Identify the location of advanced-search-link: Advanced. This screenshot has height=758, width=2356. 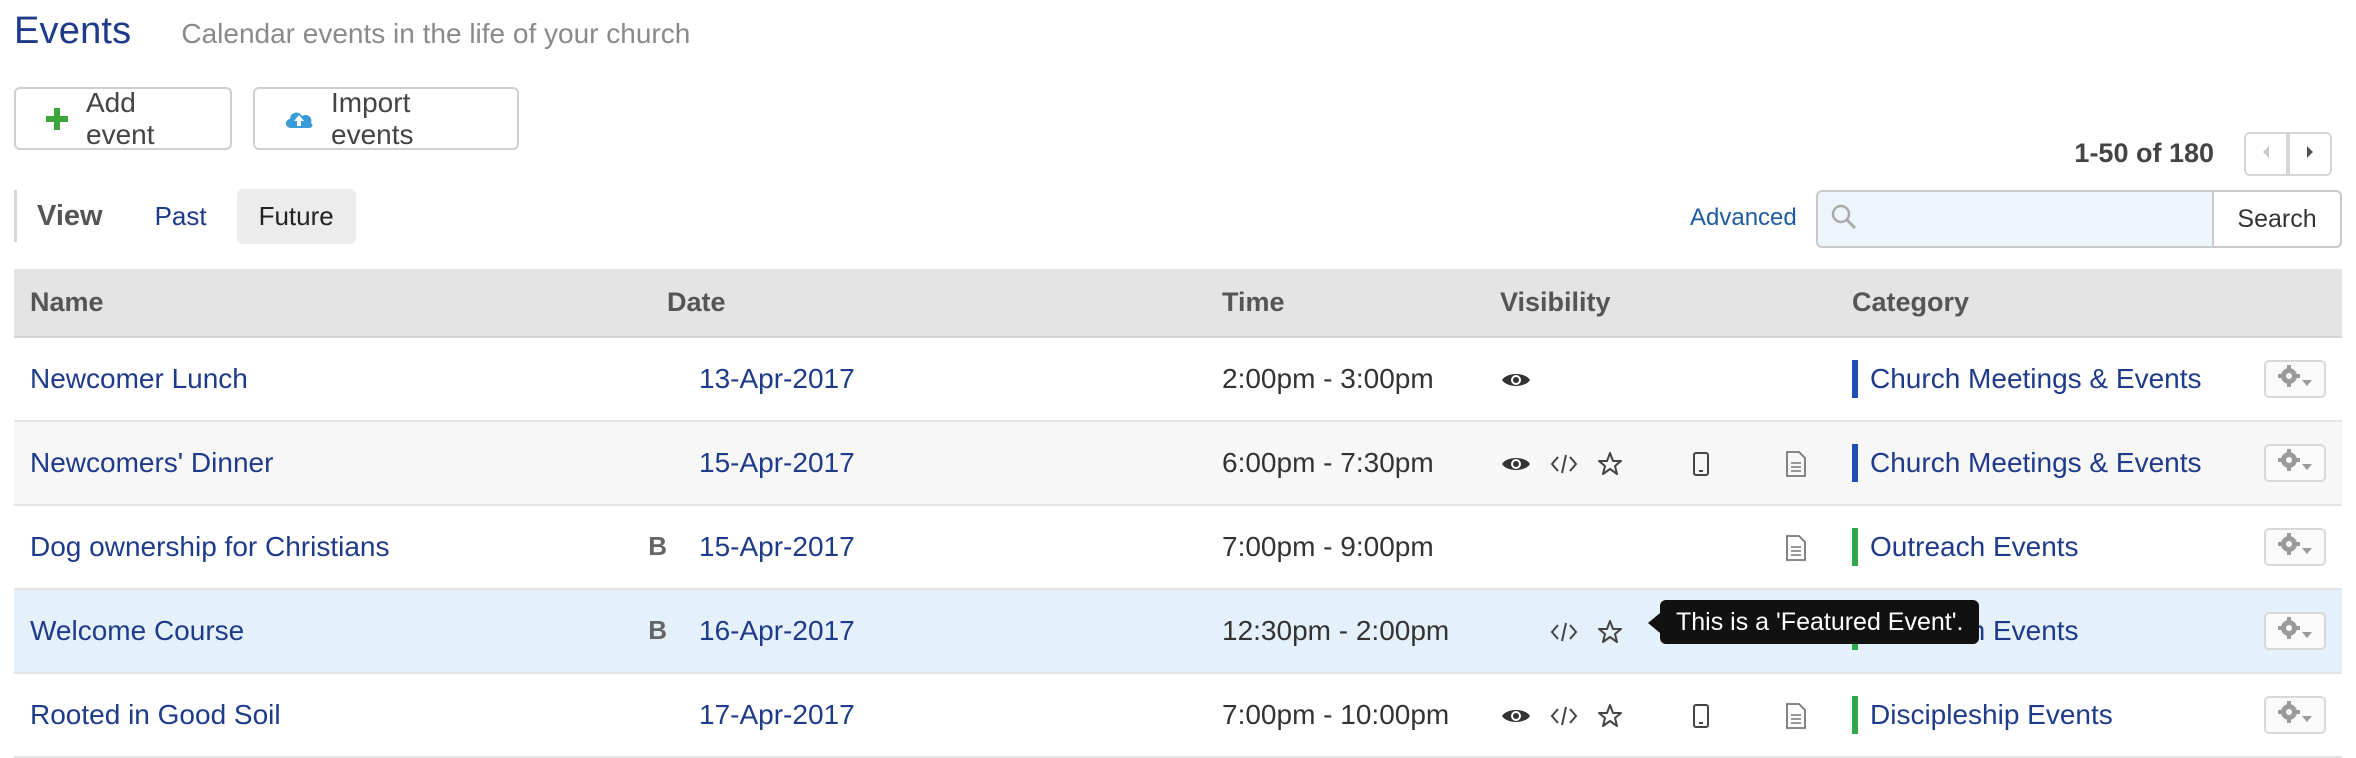
(1743, 218).